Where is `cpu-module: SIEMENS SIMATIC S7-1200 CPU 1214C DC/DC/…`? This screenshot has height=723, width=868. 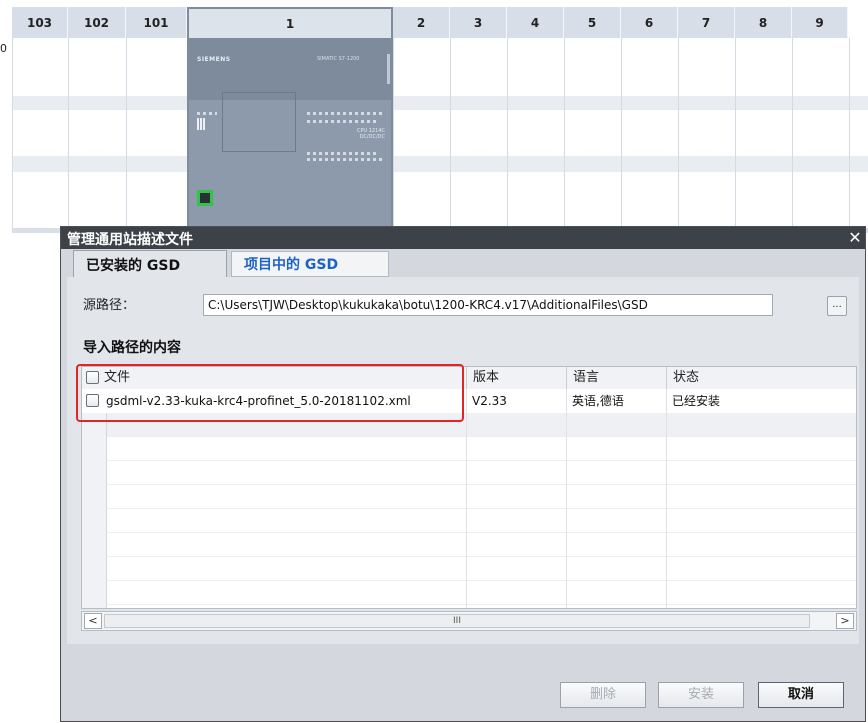 cpu-module: SIEMENS SIMATIC S7-1200 CPU 1214C DC/DC/… is located at coordinates (290, 133).